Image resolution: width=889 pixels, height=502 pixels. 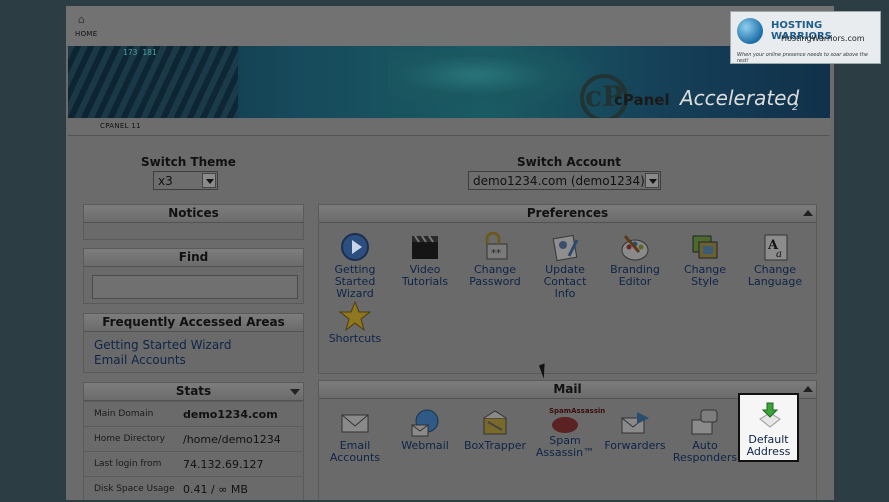 I want to click on frequent-link-email: Email Accounts, so click(x=140, y=360).